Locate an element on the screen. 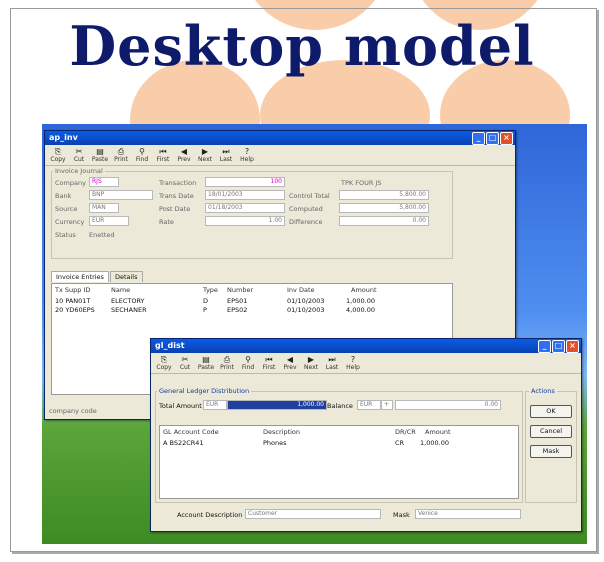 This screenshot has width=604, height=562. control-total-field: 5,800.00 is located at coordinates (384, 195).